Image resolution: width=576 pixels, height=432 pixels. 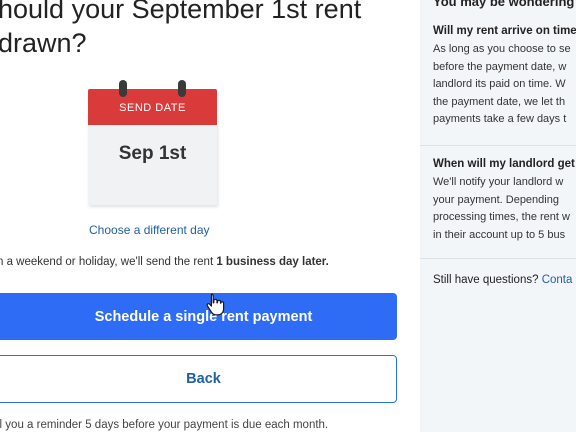 I want to click on calendar-icon: SEND DATE Sep 1st, so click(x=153, y=143).